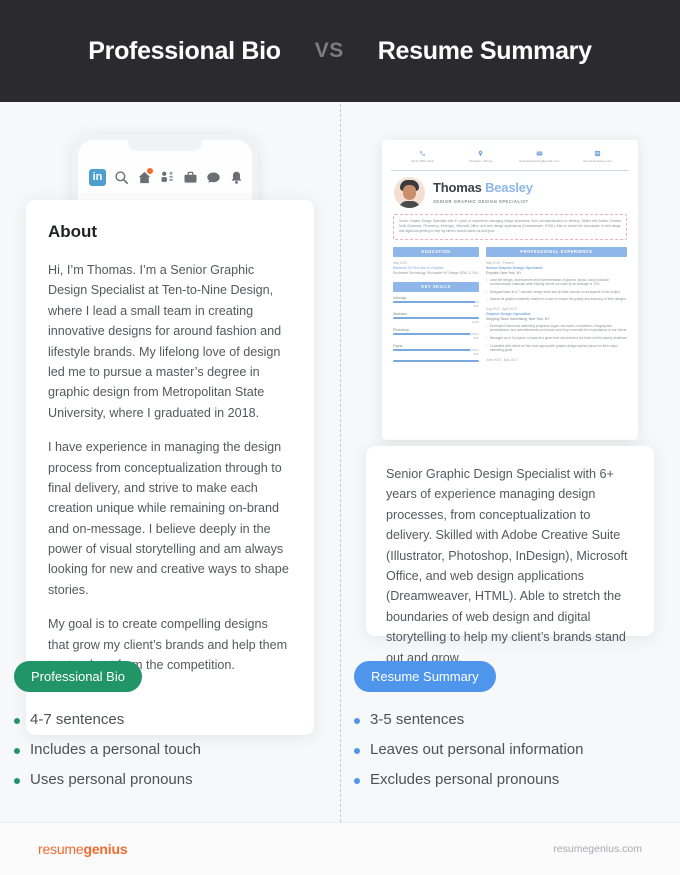 Image resolution: width=680 pixels, height=875 pixels. Describe the element at coordinates (61, 849) in the screenshot. I see `logo-light-text: resume` at that location.